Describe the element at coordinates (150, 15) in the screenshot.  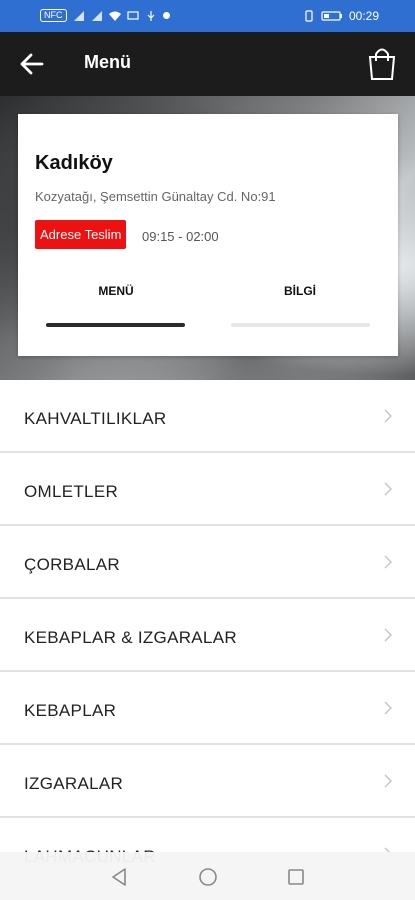
I see `usb-icon` at that location.